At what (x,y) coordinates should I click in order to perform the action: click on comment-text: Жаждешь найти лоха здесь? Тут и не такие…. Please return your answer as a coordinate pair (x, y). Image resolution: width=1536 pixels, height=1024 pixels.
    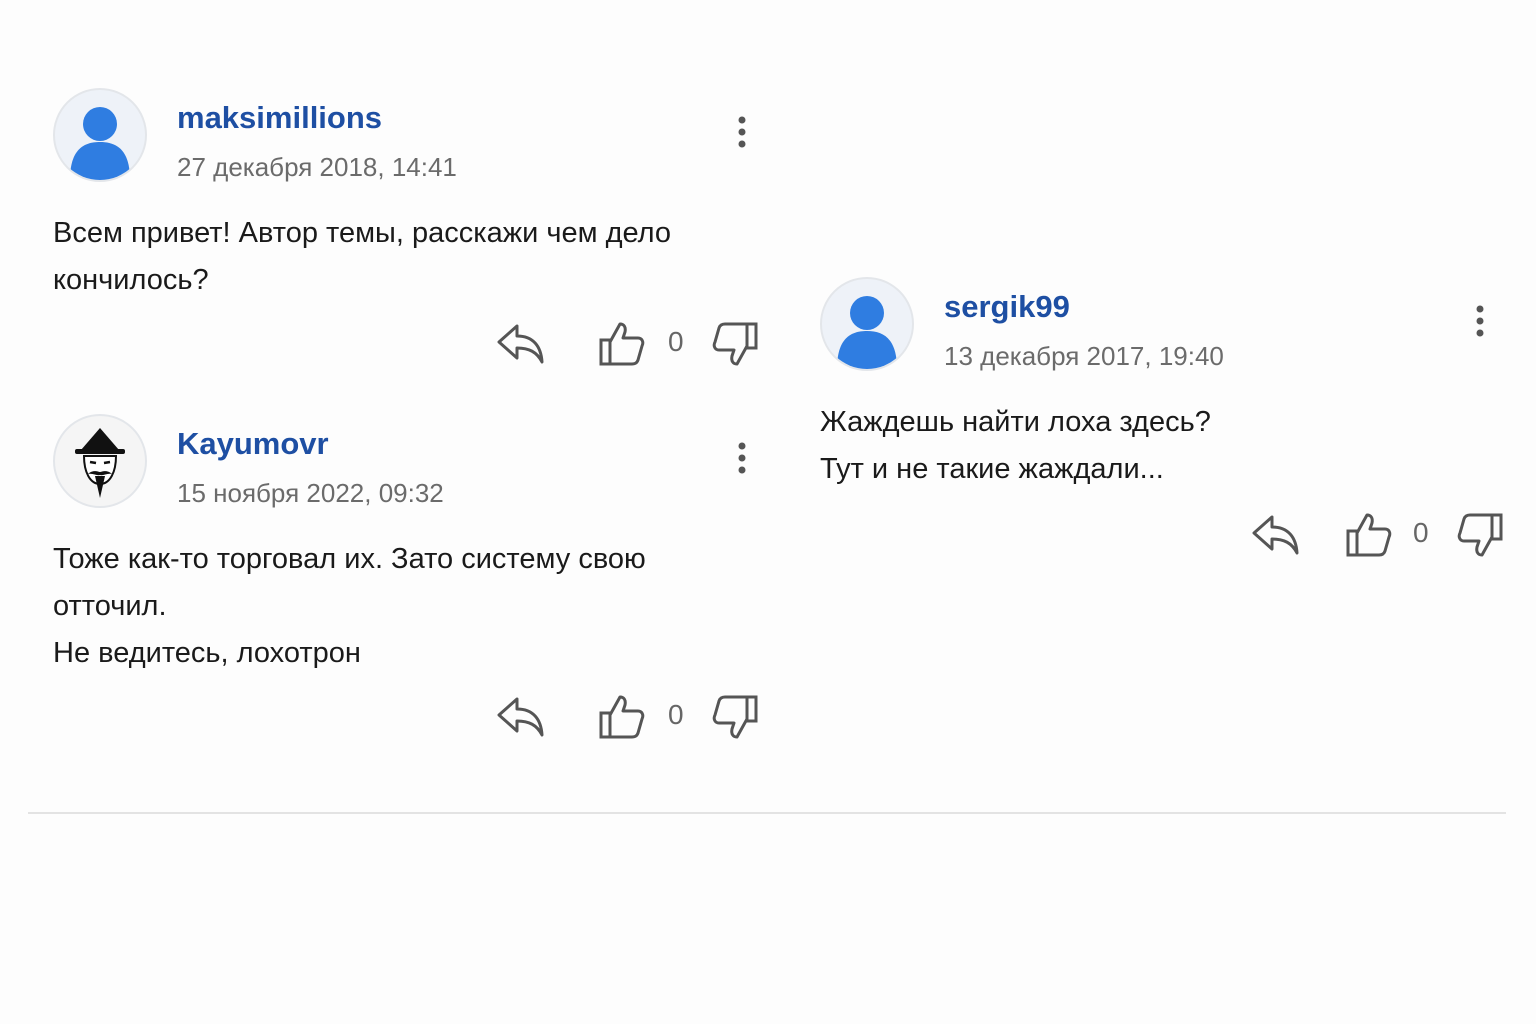
    Looking at the image, I should click on (1178, 446).